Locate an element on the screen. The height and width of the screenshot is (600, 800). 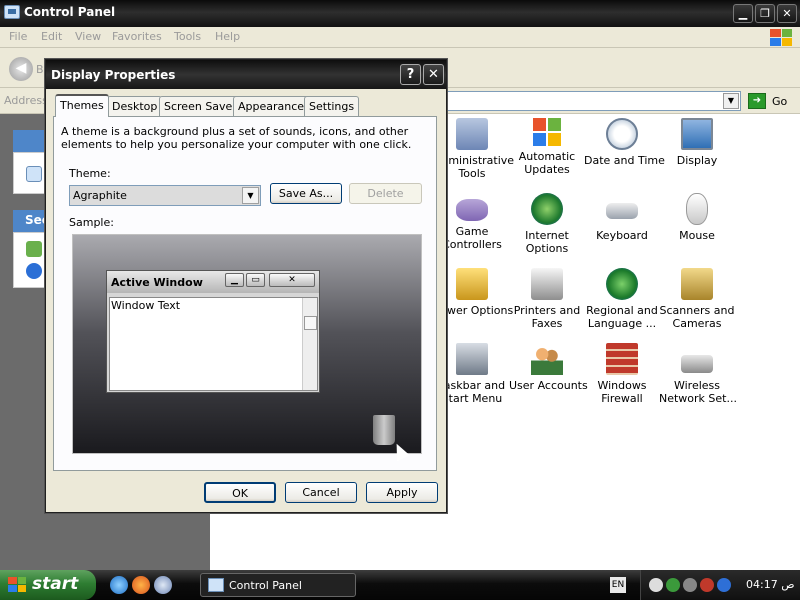
taskbar-icon is located at coordinates (472, 359).